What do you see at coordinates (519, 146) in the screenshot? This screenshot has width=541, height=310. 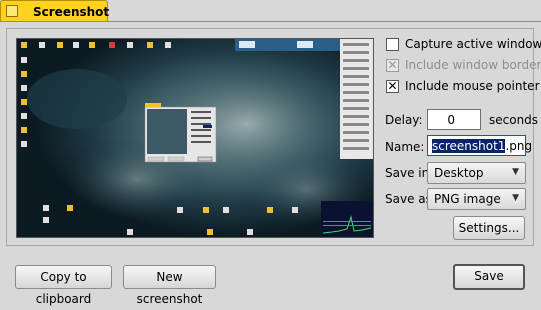 I see `name-suffix: .png` at bounding box center [519, 146].